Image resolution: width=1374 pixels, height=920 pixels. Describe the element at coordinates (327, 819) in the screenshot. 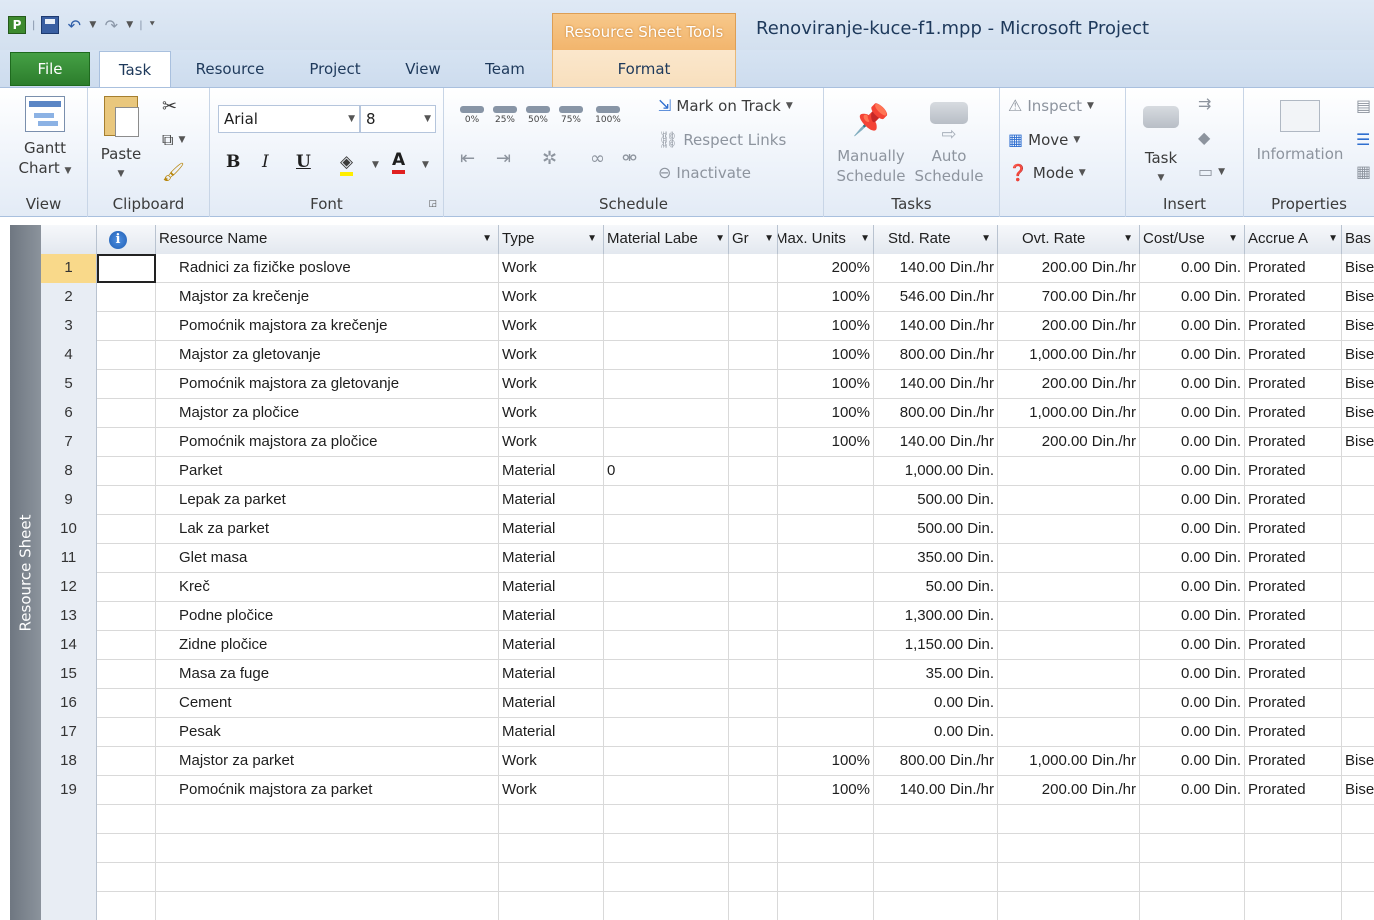

I see `cell-resource-name` at that location.